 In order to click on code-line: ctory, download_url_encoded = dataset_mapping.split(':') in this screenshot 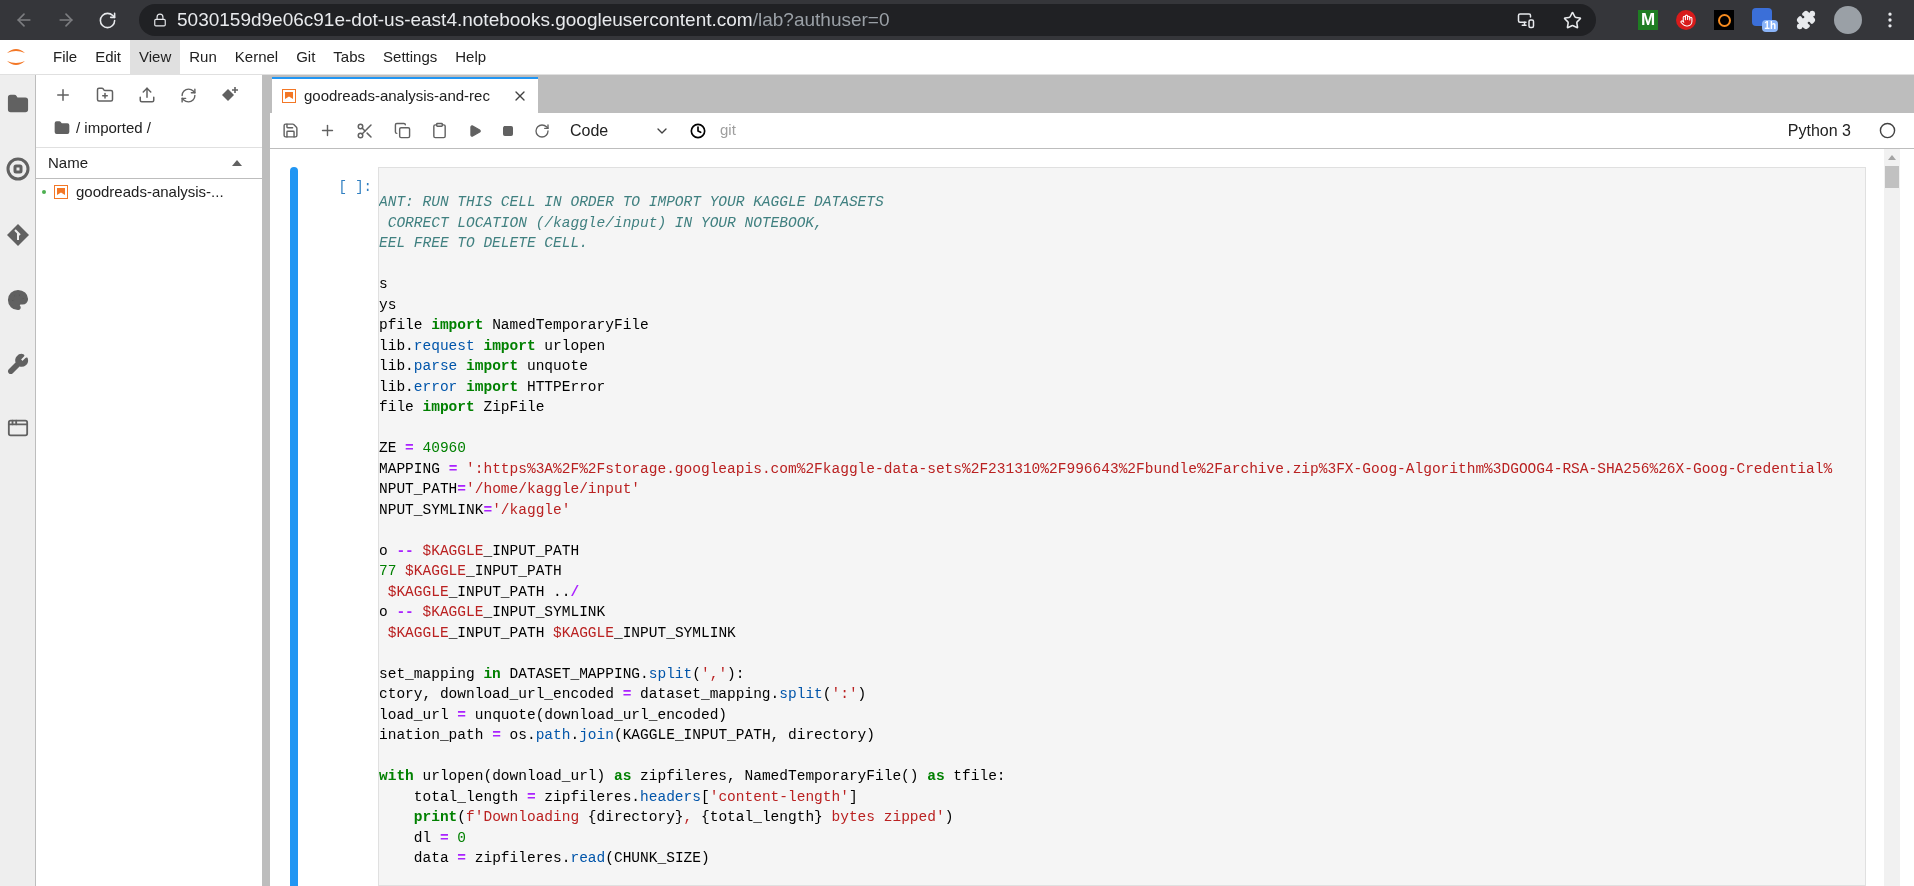, I will do `click(623, 694)`.